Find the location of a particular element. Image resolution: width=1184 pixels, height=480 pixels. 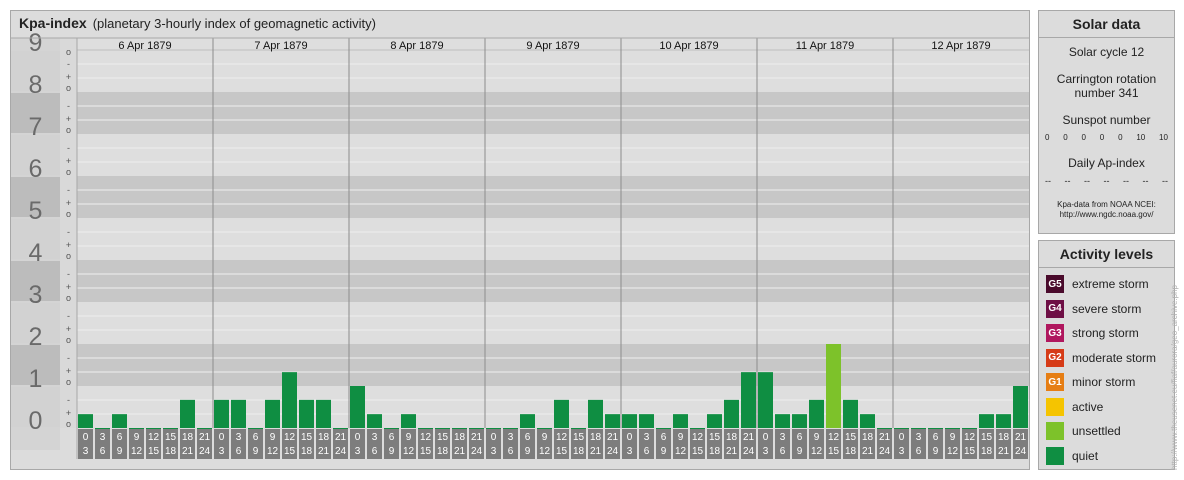

activity-level-extreme-storm: G5 extreme storm is located at coordinates (1097, 284).